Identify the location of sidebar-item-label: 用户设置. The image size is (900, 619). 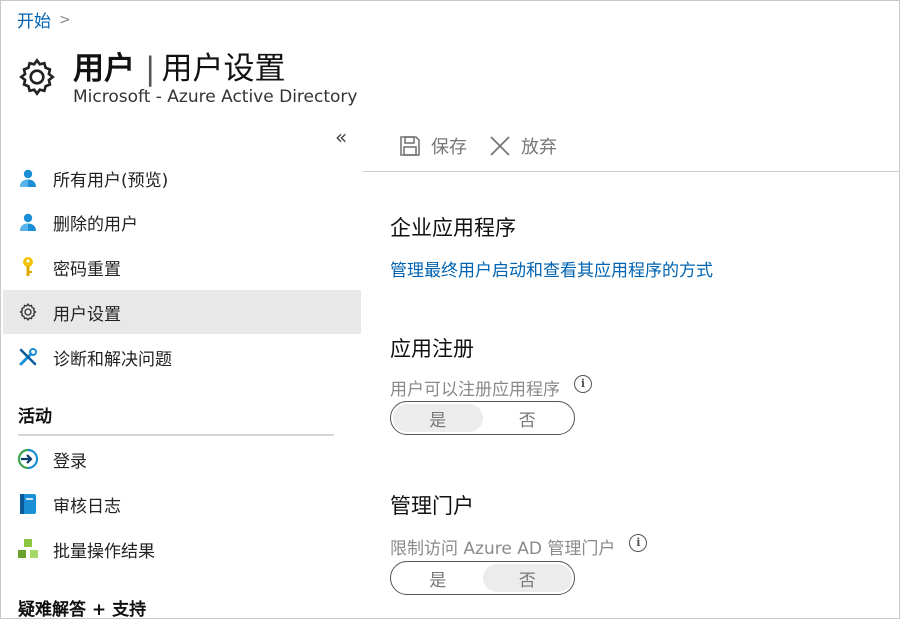
(87, 314).